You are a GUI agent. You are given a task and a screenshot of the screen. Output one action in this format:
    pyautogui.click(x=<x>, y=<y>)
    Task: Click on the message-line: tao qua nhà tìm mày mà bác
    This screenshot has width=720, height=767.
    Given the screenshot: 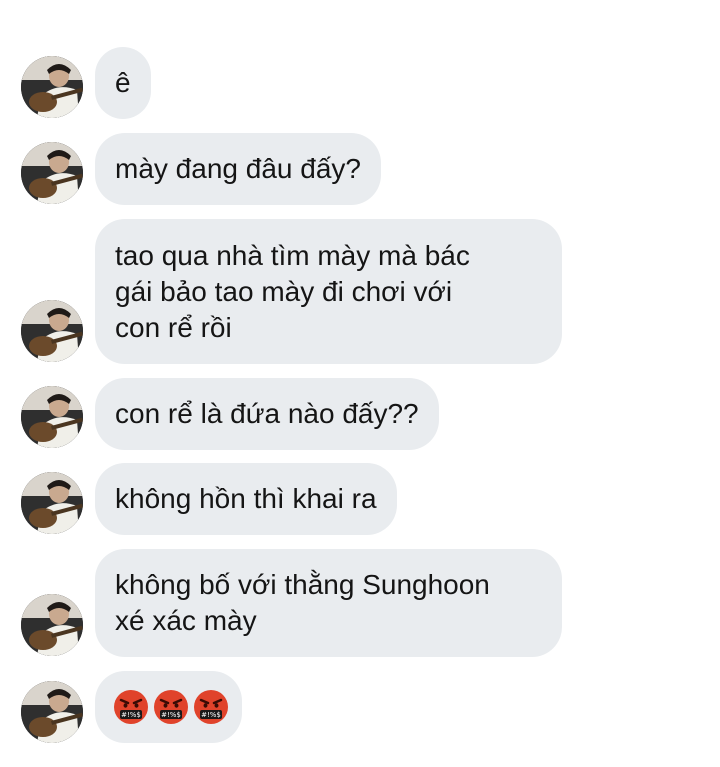 What is the action you would take?
    pyautogui.click(x=292, y=255)
    